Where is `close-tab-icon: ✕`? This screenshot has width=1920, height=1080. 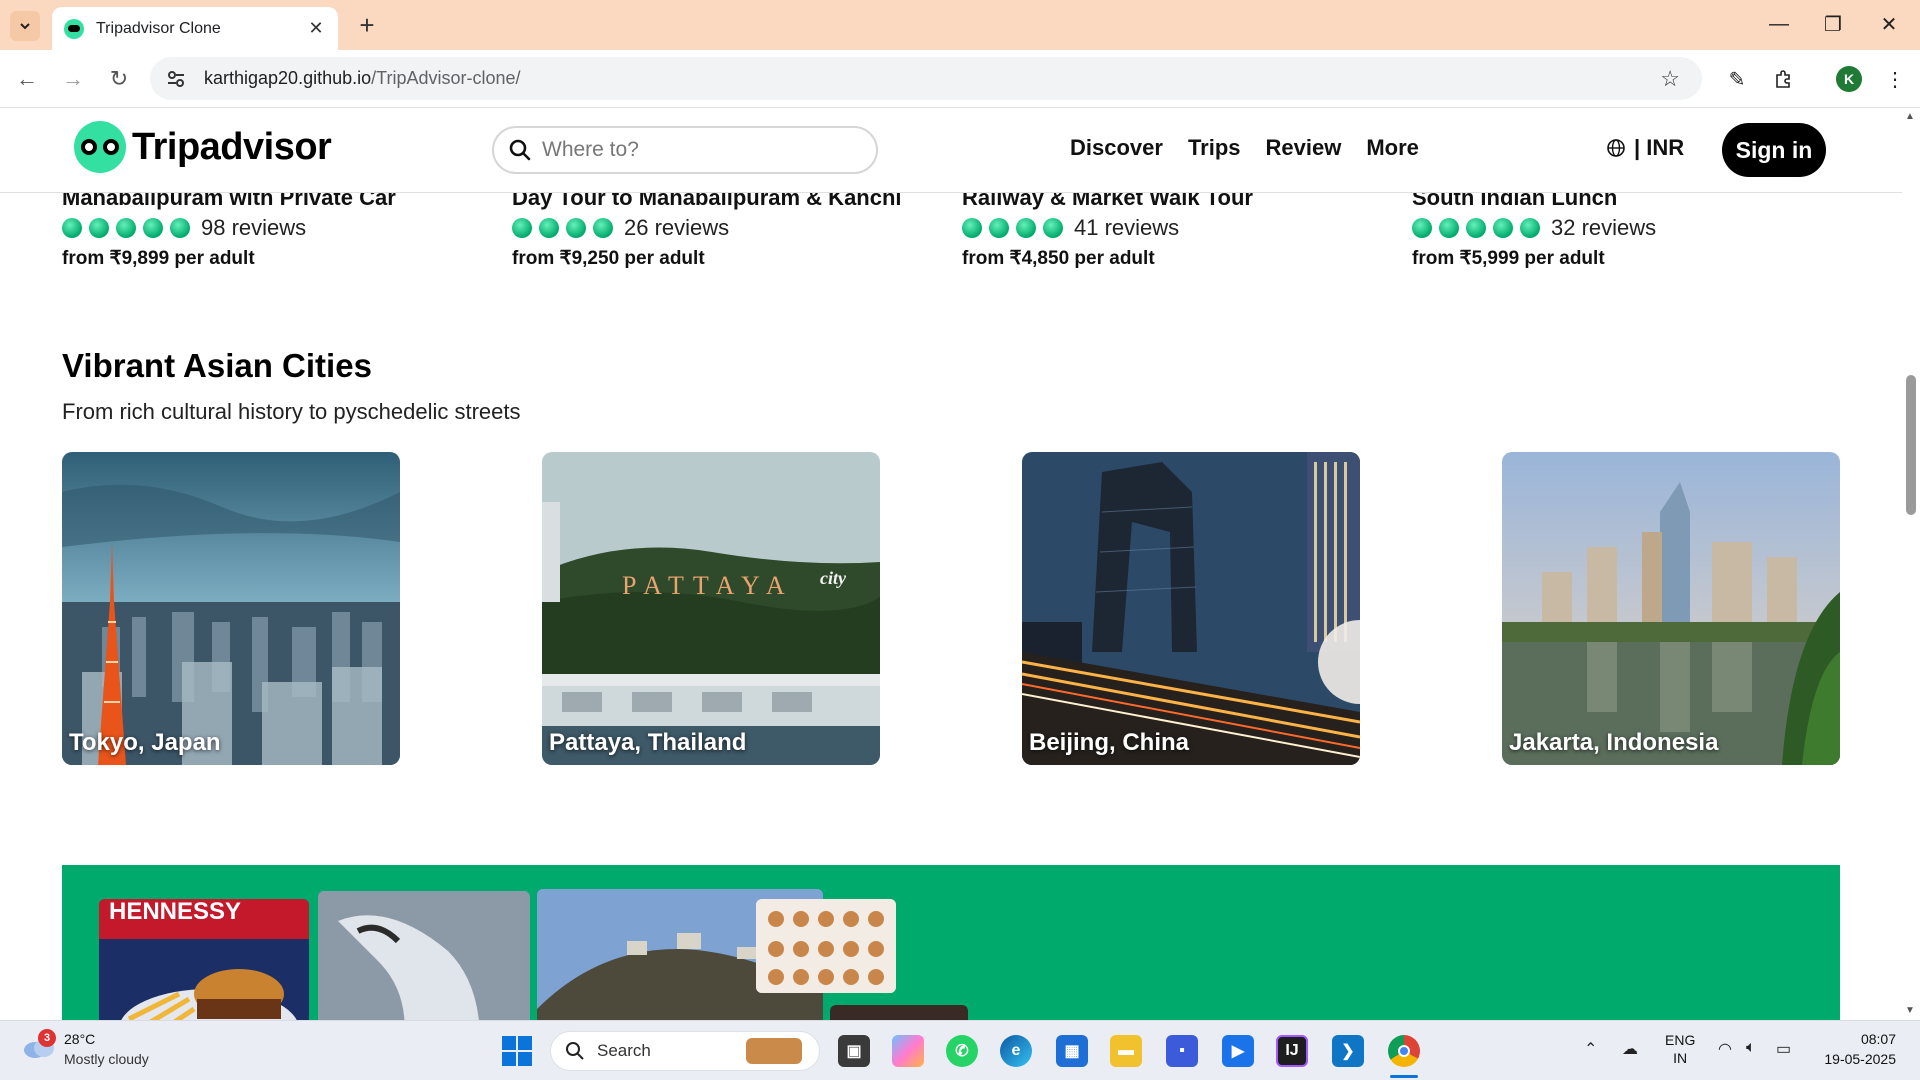 close-tab-icon: ✕ is located at coordinates (316, 28).